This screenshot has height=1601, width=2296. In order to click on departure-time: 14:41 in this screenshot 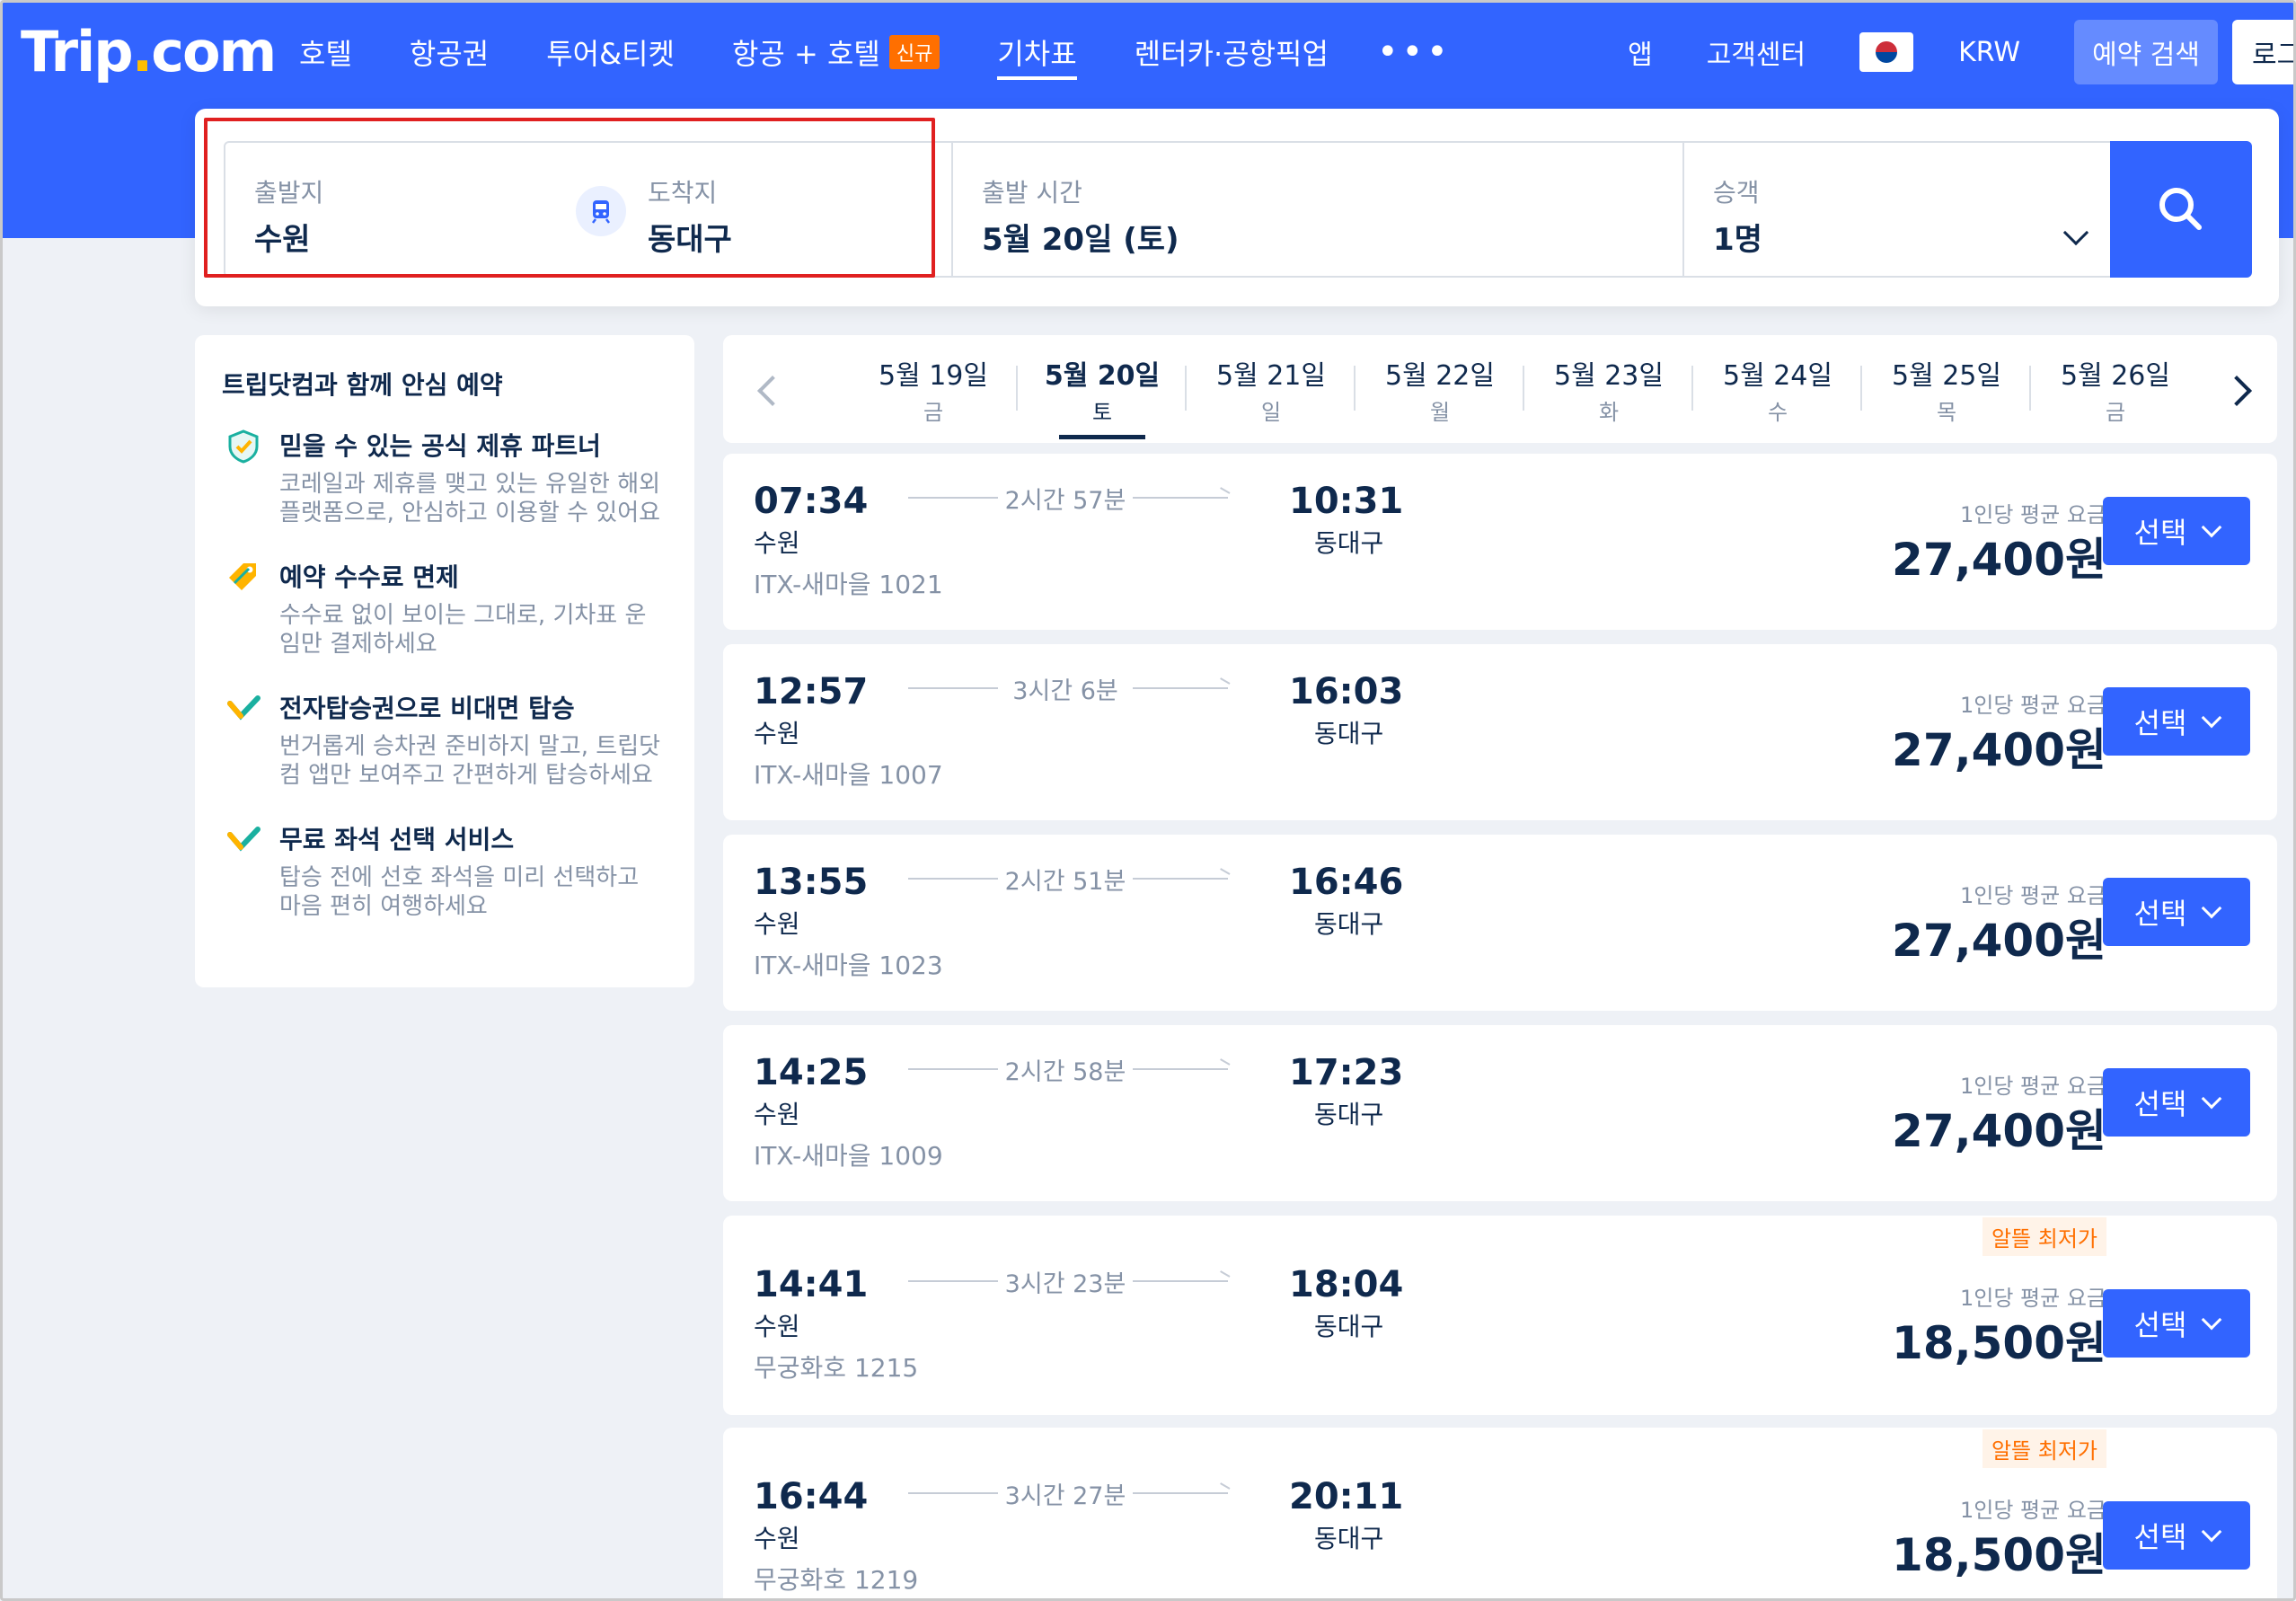, I will do `click(811, 1284)`.